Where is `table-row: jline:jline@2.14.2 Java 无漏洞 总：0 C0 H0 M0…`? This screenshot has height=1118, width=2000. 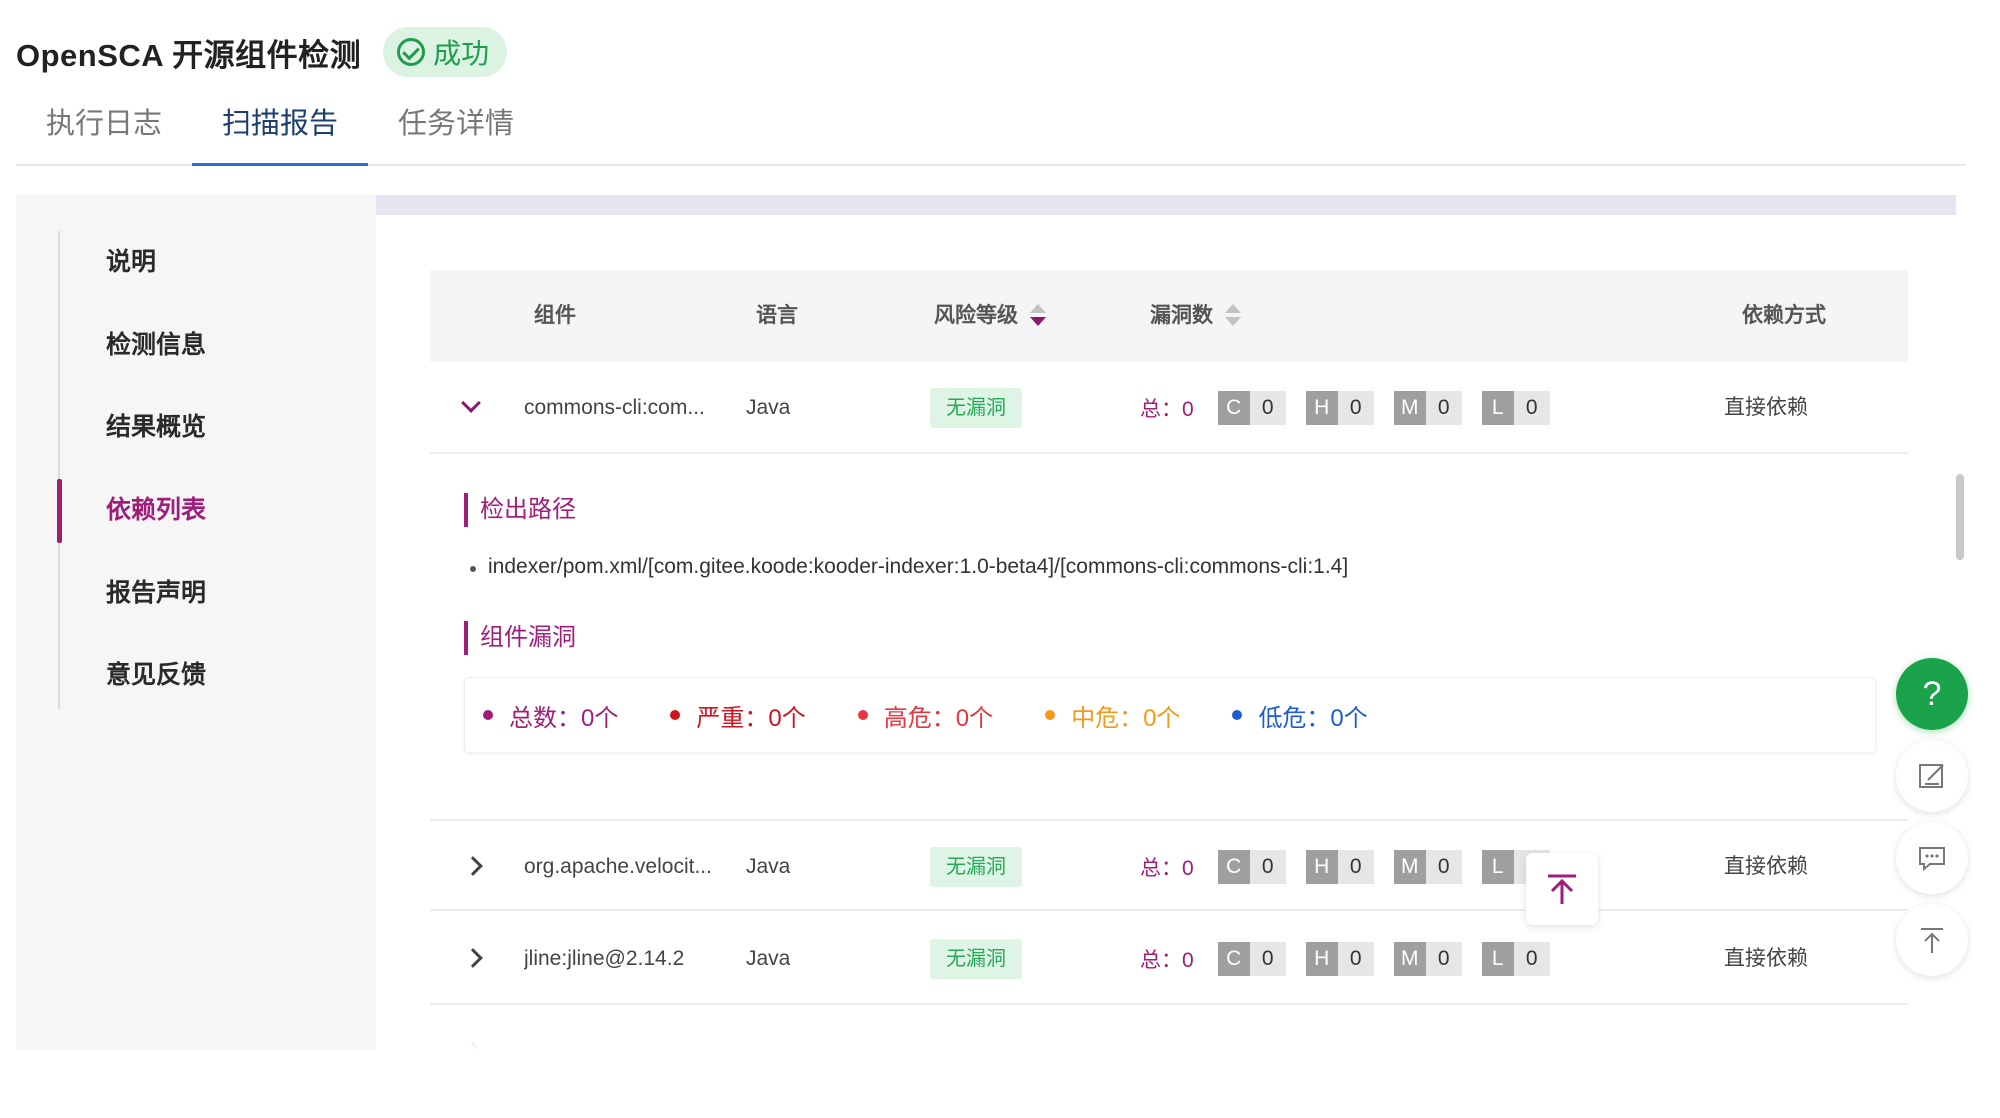 table-row: jline:jline@2.14.2 Java 无漏洞 总：0 C0 H0 M0… is located at coordinates (1169, 959).